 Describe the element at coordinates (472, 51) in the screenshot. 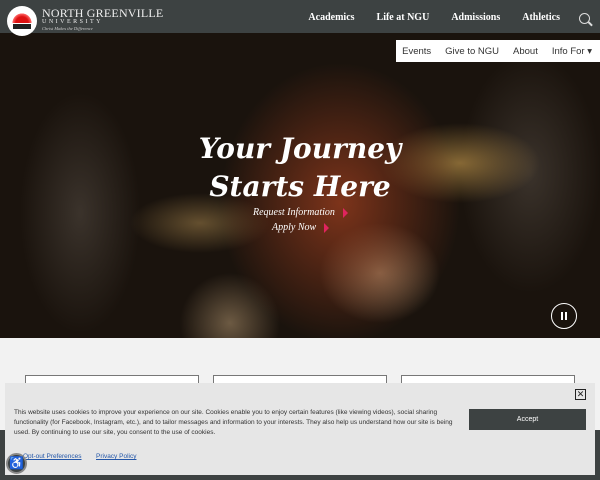

I see `nav-give: Give to NGU` at that location.